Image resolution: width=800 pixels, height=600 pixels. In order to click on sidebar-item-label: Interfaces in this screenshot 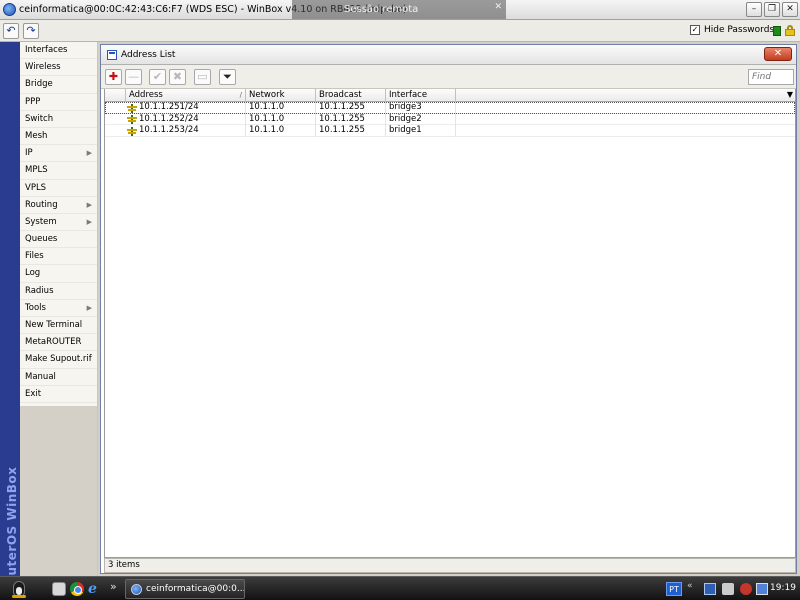, I will do `click(46, 50)`.